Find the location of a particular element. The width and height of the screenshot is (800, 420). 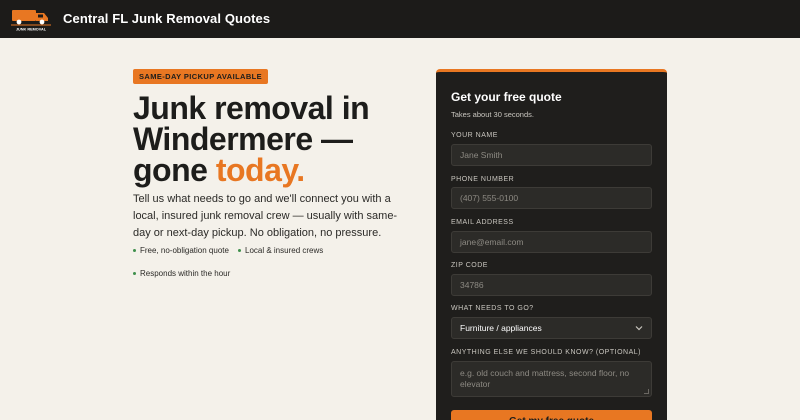

email-label: EMAIL ADDRESS is located at coordinates (482, 222).